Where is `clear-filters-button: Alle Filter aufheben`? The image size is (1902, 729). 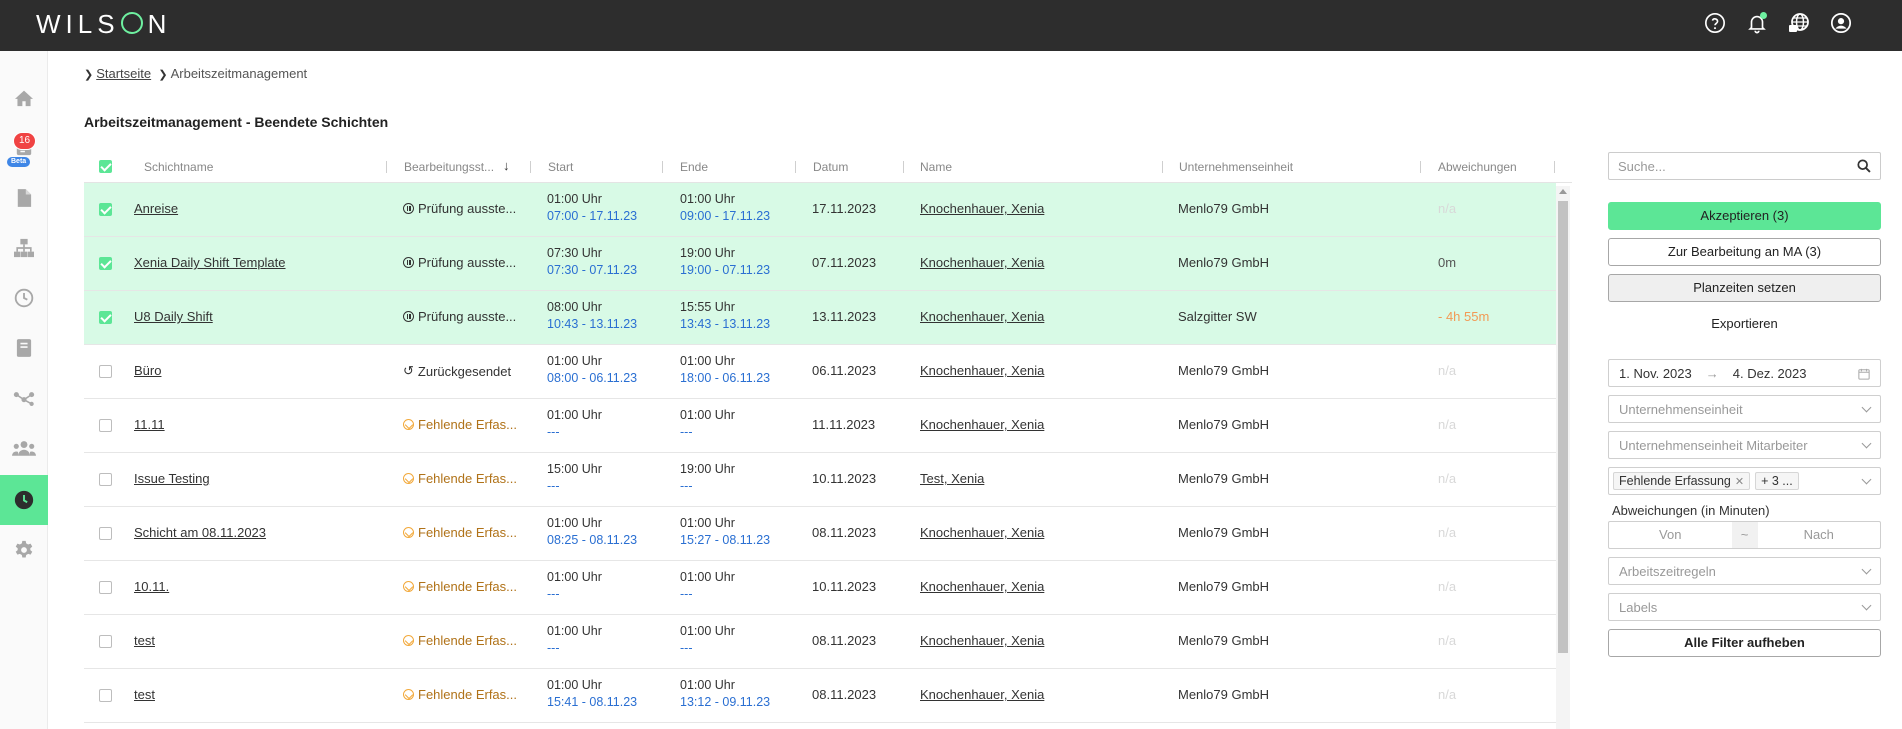 clear-filters-button: Alle Filter aufheben is located at coordinates (1744, 643).